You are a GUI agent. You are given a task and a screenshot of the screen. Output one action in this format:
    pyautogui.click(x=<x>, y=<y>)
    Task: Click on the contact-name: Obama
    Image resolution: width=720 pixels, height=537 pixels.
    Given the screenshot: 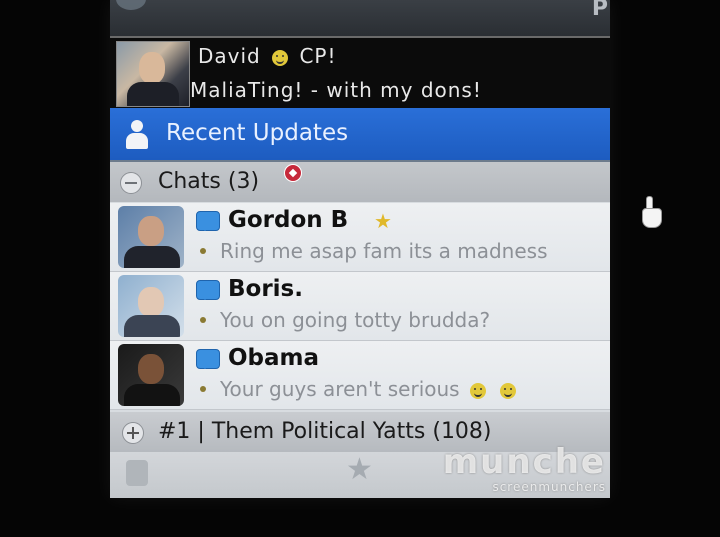 What is the action you would take?
    pyautogui.click(x=274, y=358)
    